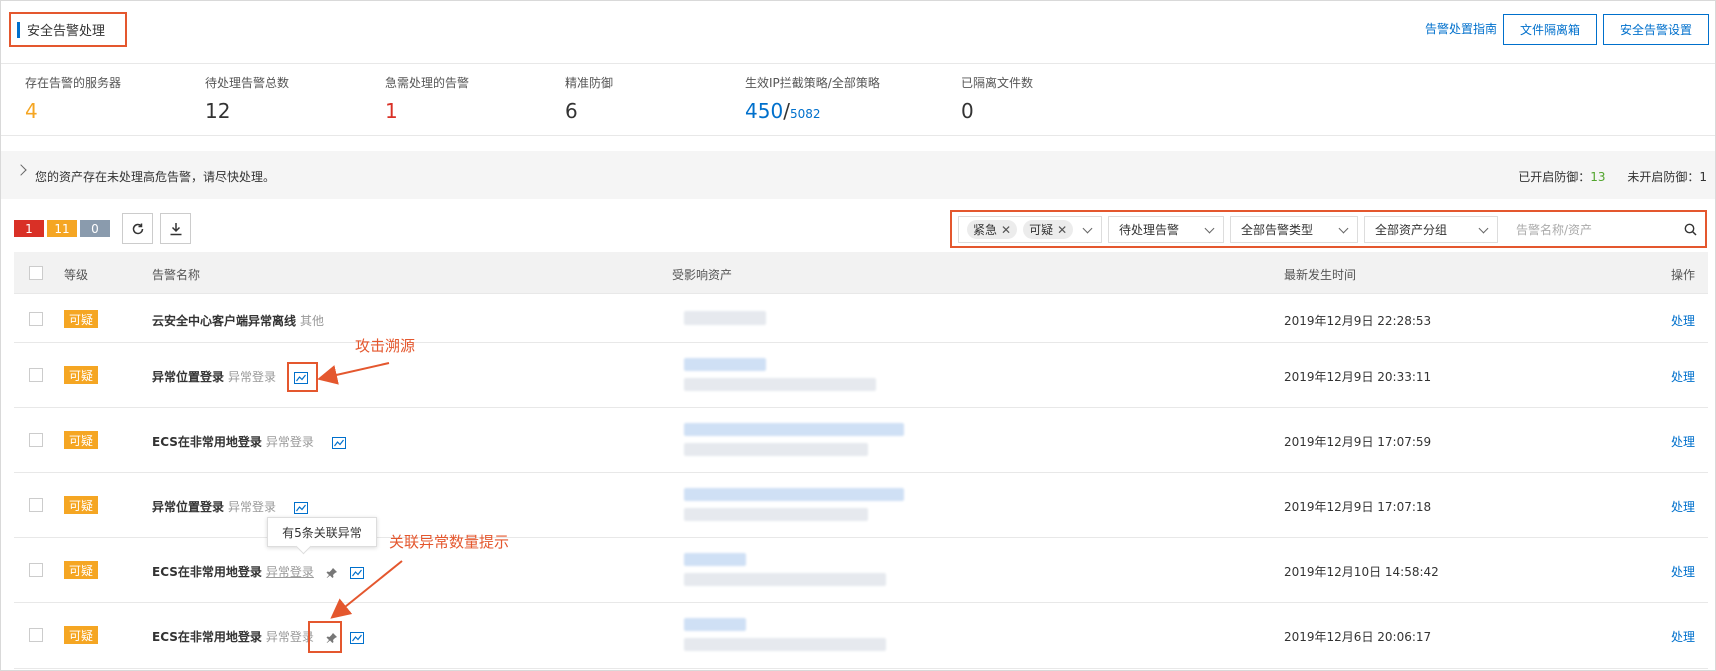 This screenshot has height=671, width=1716. What do you see at coordinates (1703, 177) in the screenshot?
I see `defense-off-count: 1` at bounding box center [1703, 177].